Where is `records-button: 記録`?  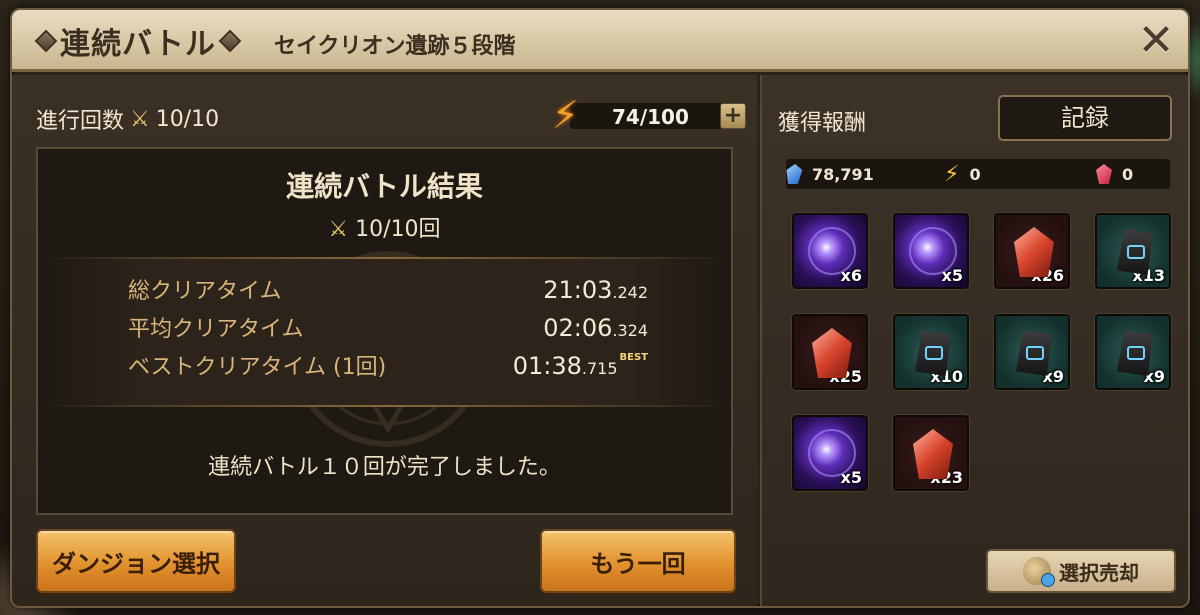 records-button: 記録 is located at coordinates (1085, 118).